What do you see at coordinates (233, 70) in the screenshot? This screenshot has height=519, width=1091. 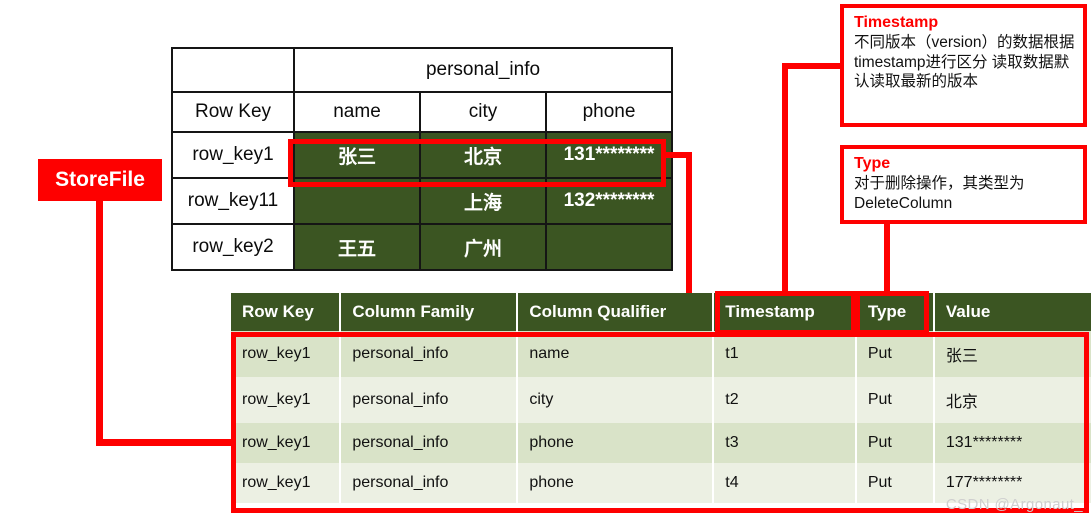 I see `empty-corner-cell` at bounding box center [233, 70].